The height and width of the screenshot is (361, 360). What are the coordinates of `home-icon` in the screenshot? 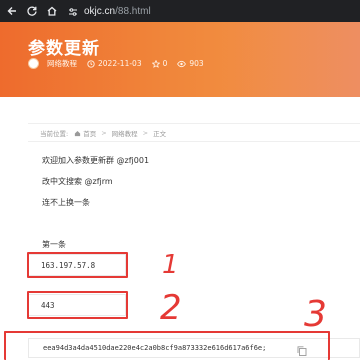 It's located at (52, 11).